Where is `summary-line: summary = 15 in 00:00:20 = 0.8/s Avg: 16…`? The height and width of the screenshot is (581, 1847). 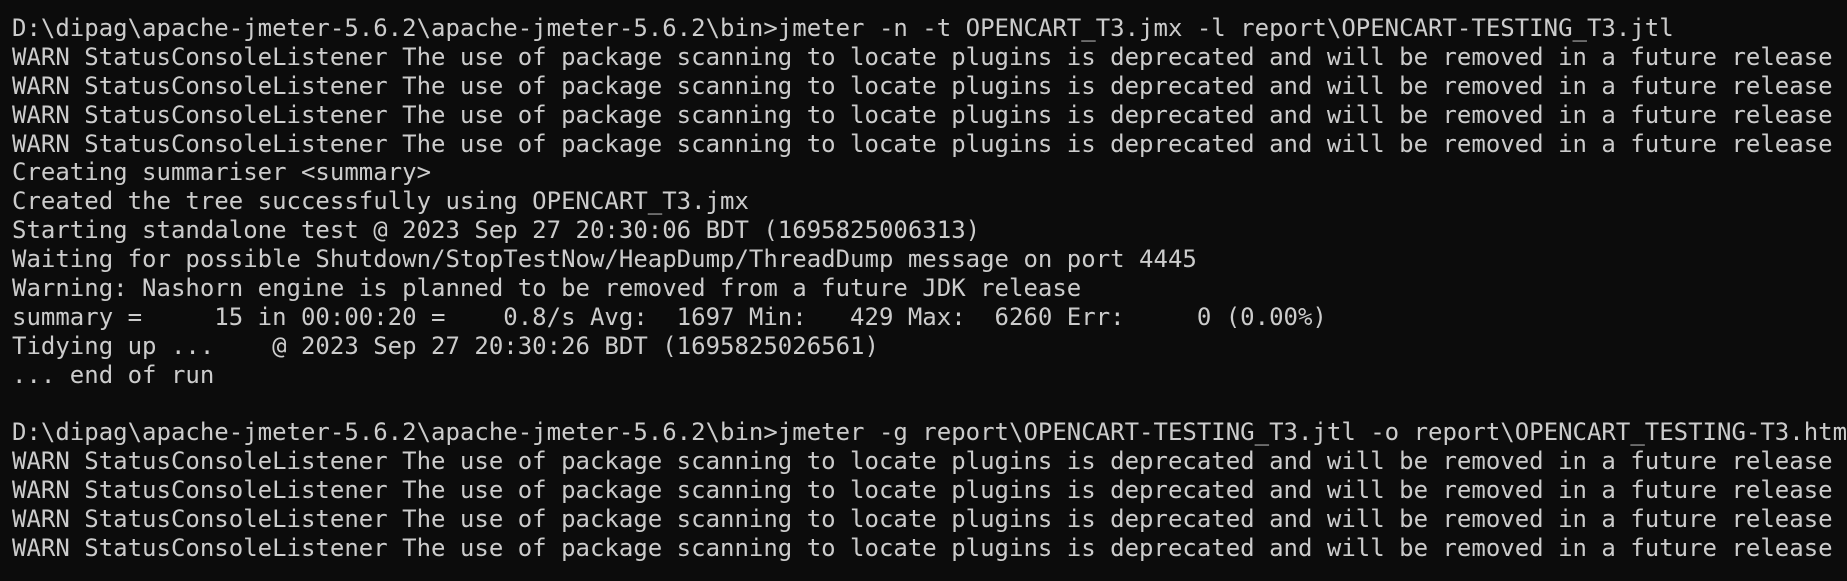 summary-line: summary = 15 in 00:00:20 = 0.8/s Avg: 16… is located at coordinates (669, 316).